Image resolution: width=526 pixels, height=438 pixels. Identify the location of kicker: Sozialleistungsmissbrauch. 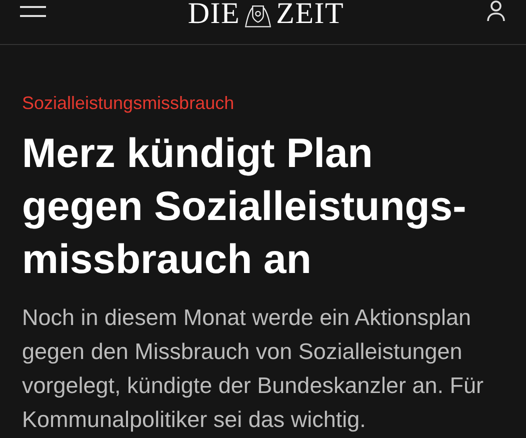
(263, 103).